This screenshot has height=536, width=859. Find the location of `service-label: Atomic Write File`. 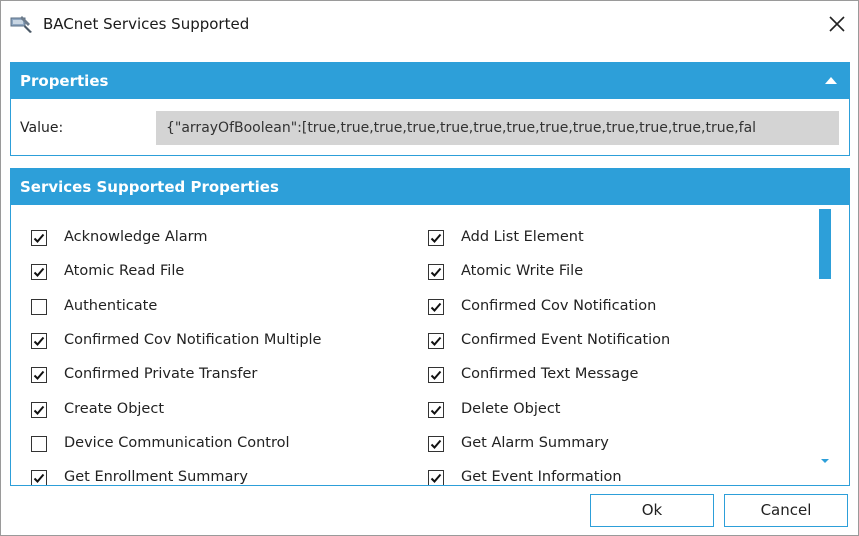

service-label: Atomic Write File is located at coordinates (522, 271).